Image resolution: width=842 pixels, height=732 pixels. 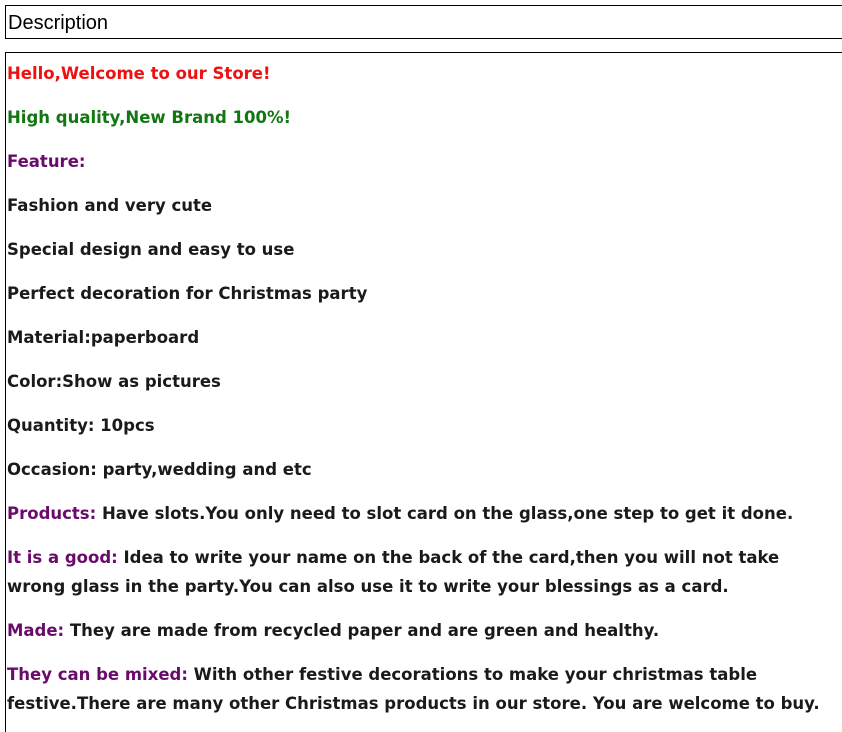 I want to click on feature-item: Special design and easy to use, so click(x=151, y=249).